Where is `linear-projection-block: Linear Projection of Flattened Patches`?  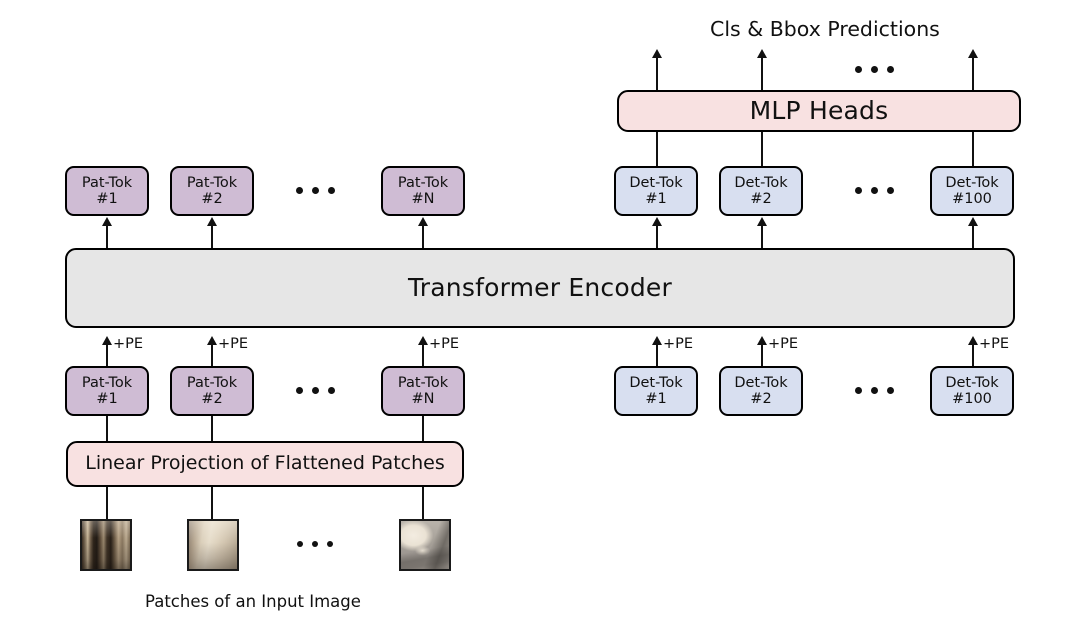 linear-projection-block: Linear Projection of Flattened Patches is located at coordinates (265, 464).